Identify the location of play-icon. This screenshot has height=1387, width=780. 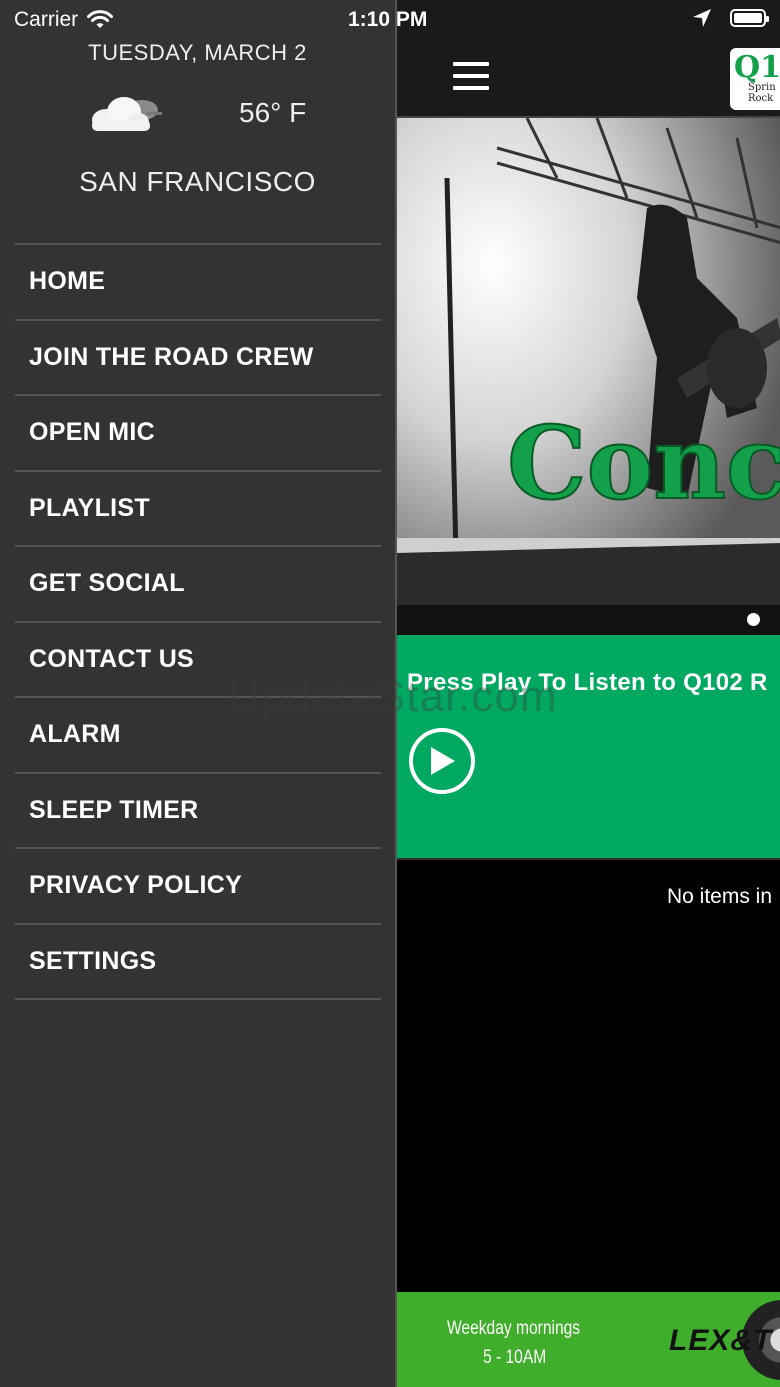
(443, 761).